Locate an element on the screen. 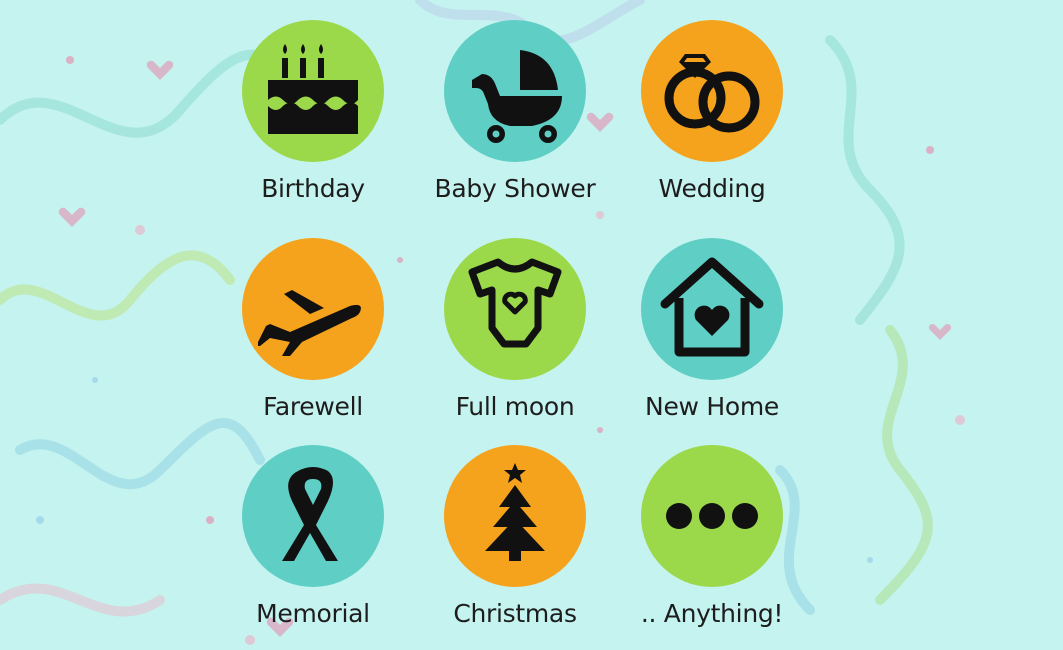  occasion-birthday: Birthday is located at coordinates (313, 111).